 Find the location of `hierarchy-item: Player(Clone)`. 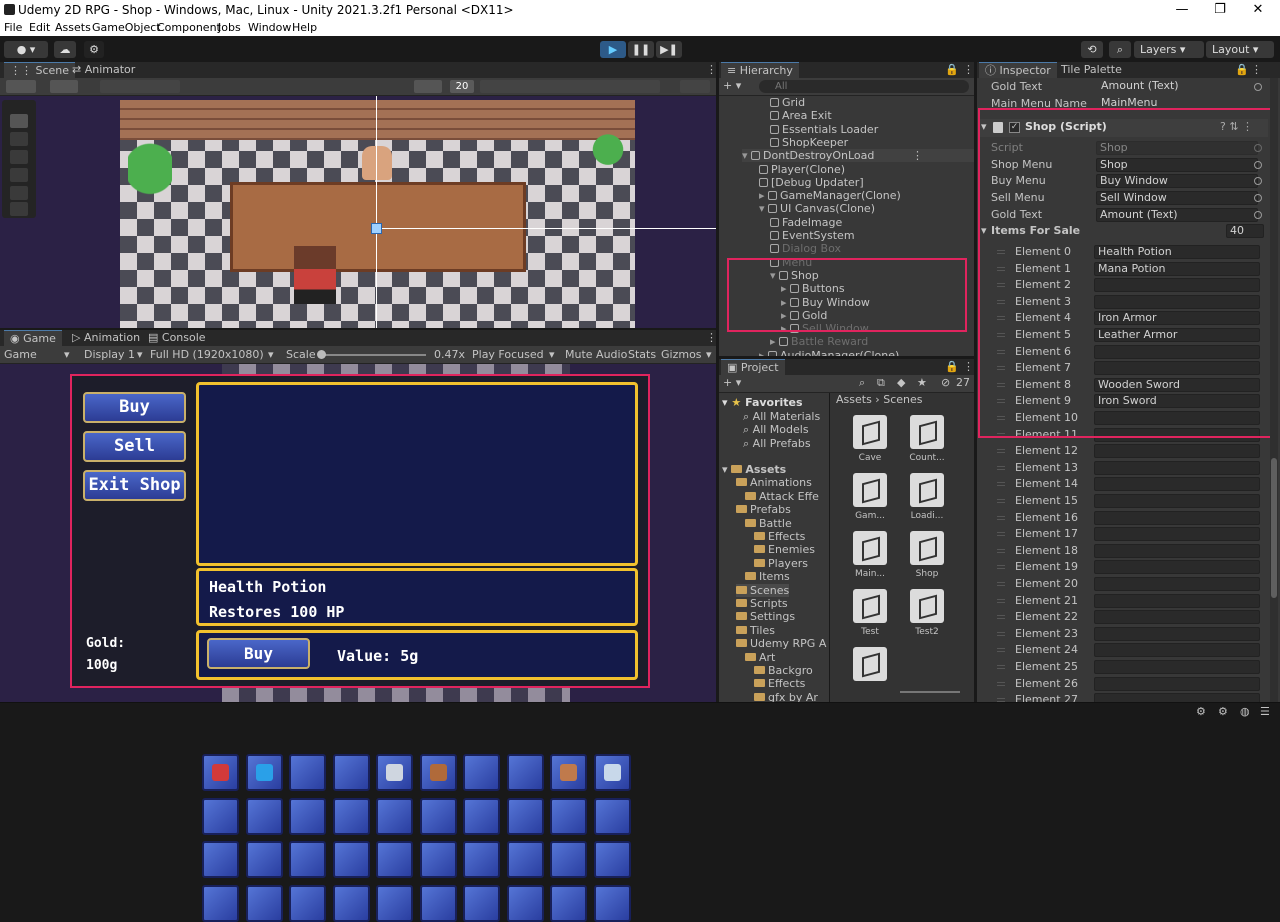

hierarchy-item: Player(Clone) is located at coordinates (866, 169).